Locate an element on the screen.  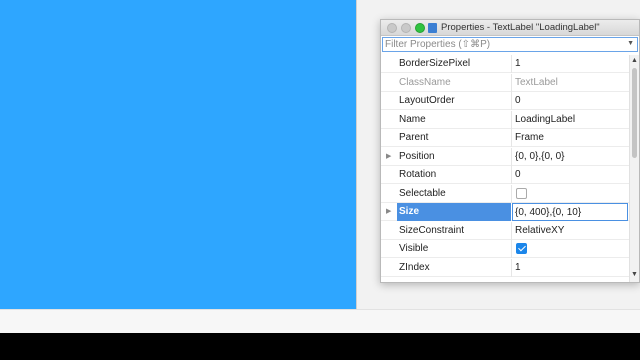
filter-properties-field: ▼ is located at coordinates (510, 44).